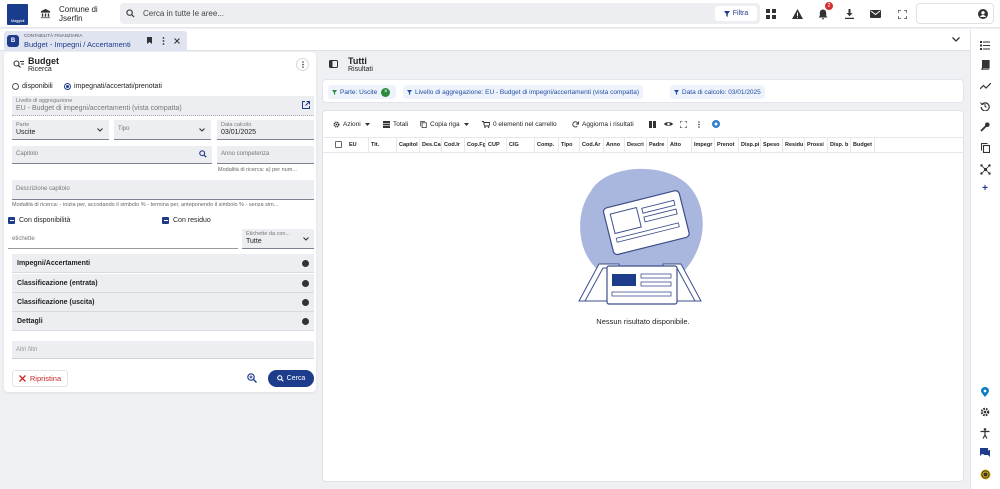  What do you see at coordinates (750, 145) in the screenshot?
I see `column-header-disp-pi: Disp.pi` at bounding box center [750, 145].